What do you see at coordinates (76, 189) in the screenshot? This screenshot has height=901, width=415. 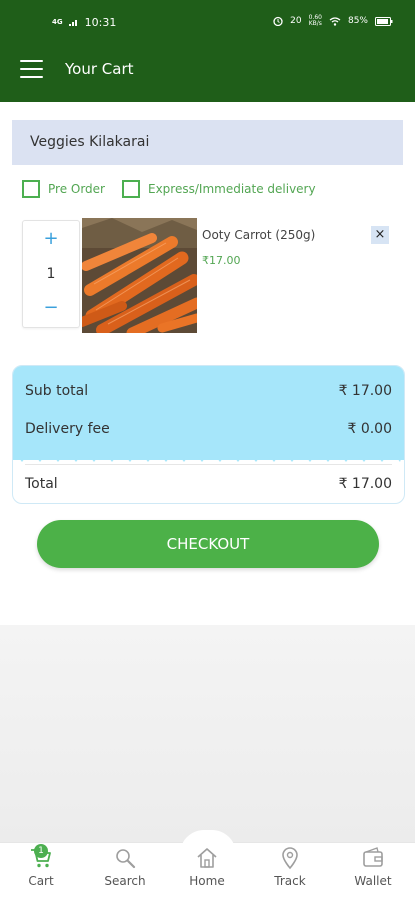 I see `pre-order-label: Pre Order` at bounding box center [76, 189].